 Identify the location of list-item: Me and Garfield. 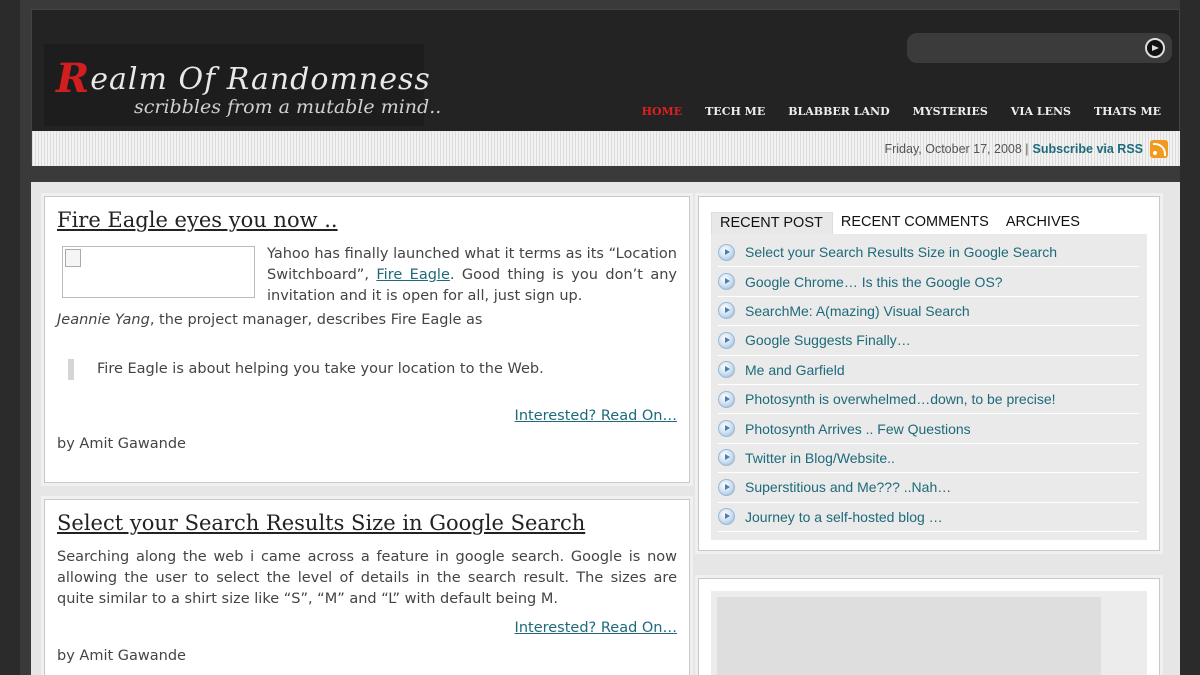
(928, 370).